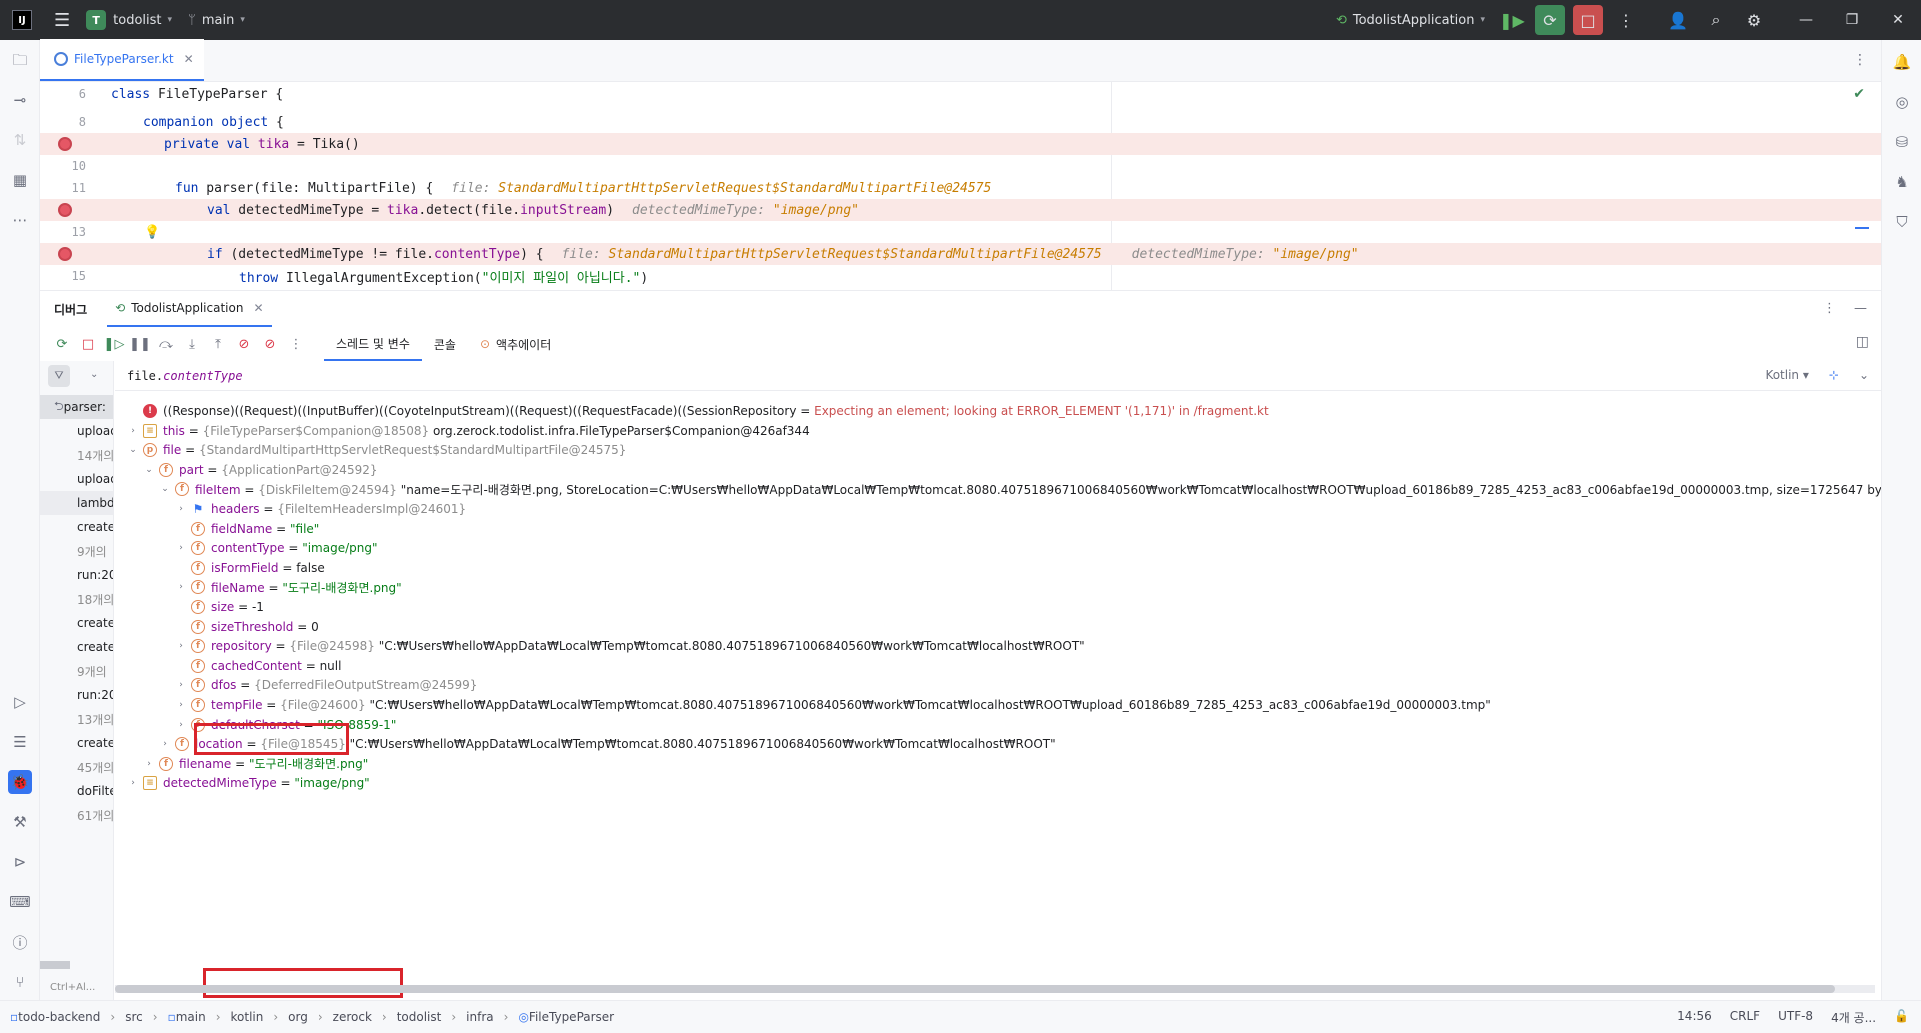 This screenshot has height=1033, width=1921. What do you see at coordinates (1860, 308) in the screenshot?
I see `minimize-panel-icon: —` at bounding box center [1860, 308].